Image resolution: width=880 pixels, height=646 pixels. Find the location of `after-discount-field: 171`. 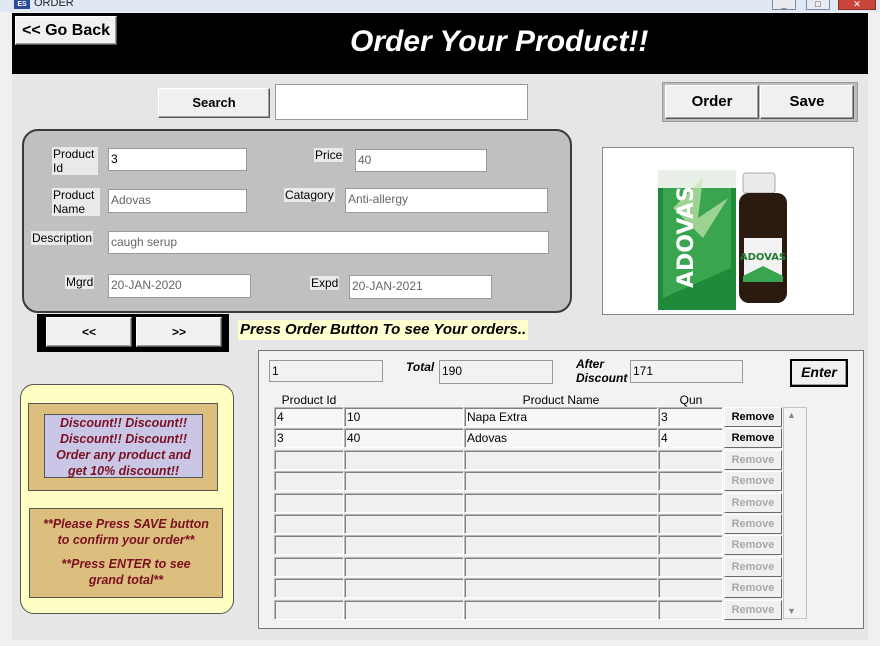

after-discount-field: 171 is located at coordinates (686, 371).